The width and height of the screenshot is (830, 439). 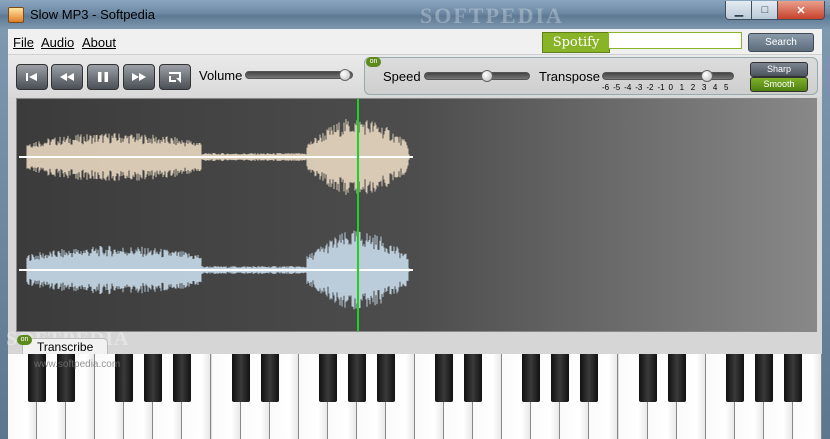 I want to click on rewind-button, so click(x=67, y=77).